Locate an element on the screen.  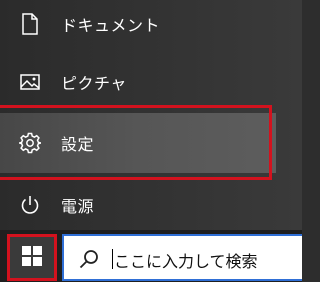
menu-item-documents-label: ドキュメント is located at coordinates (111, 25).